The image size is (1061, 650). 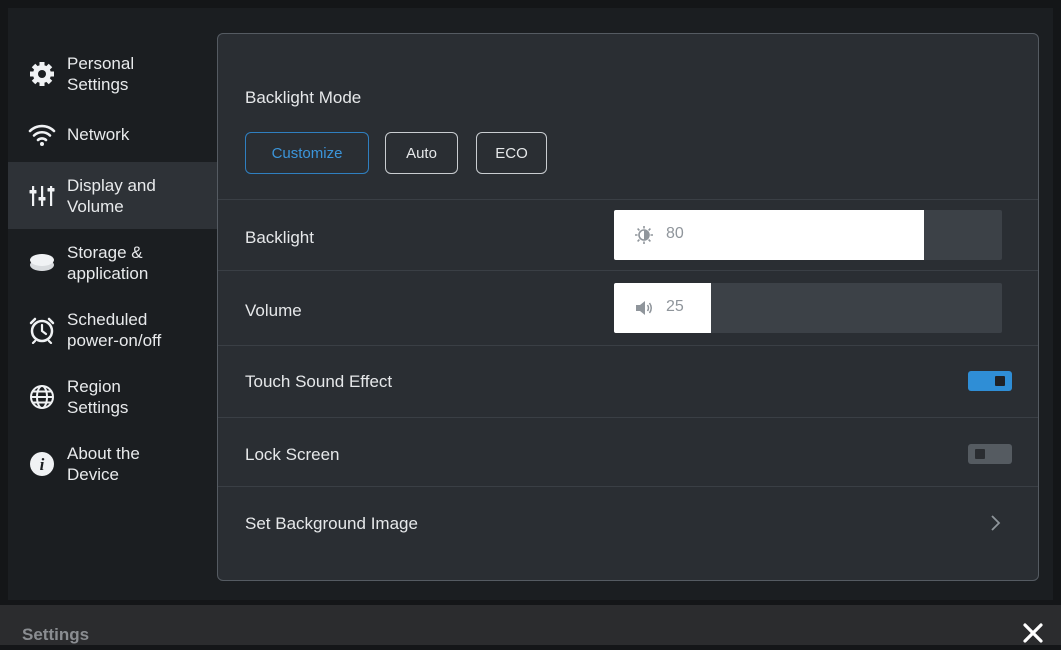 I want to click on wifi-icon, so click(x=42, y=135).